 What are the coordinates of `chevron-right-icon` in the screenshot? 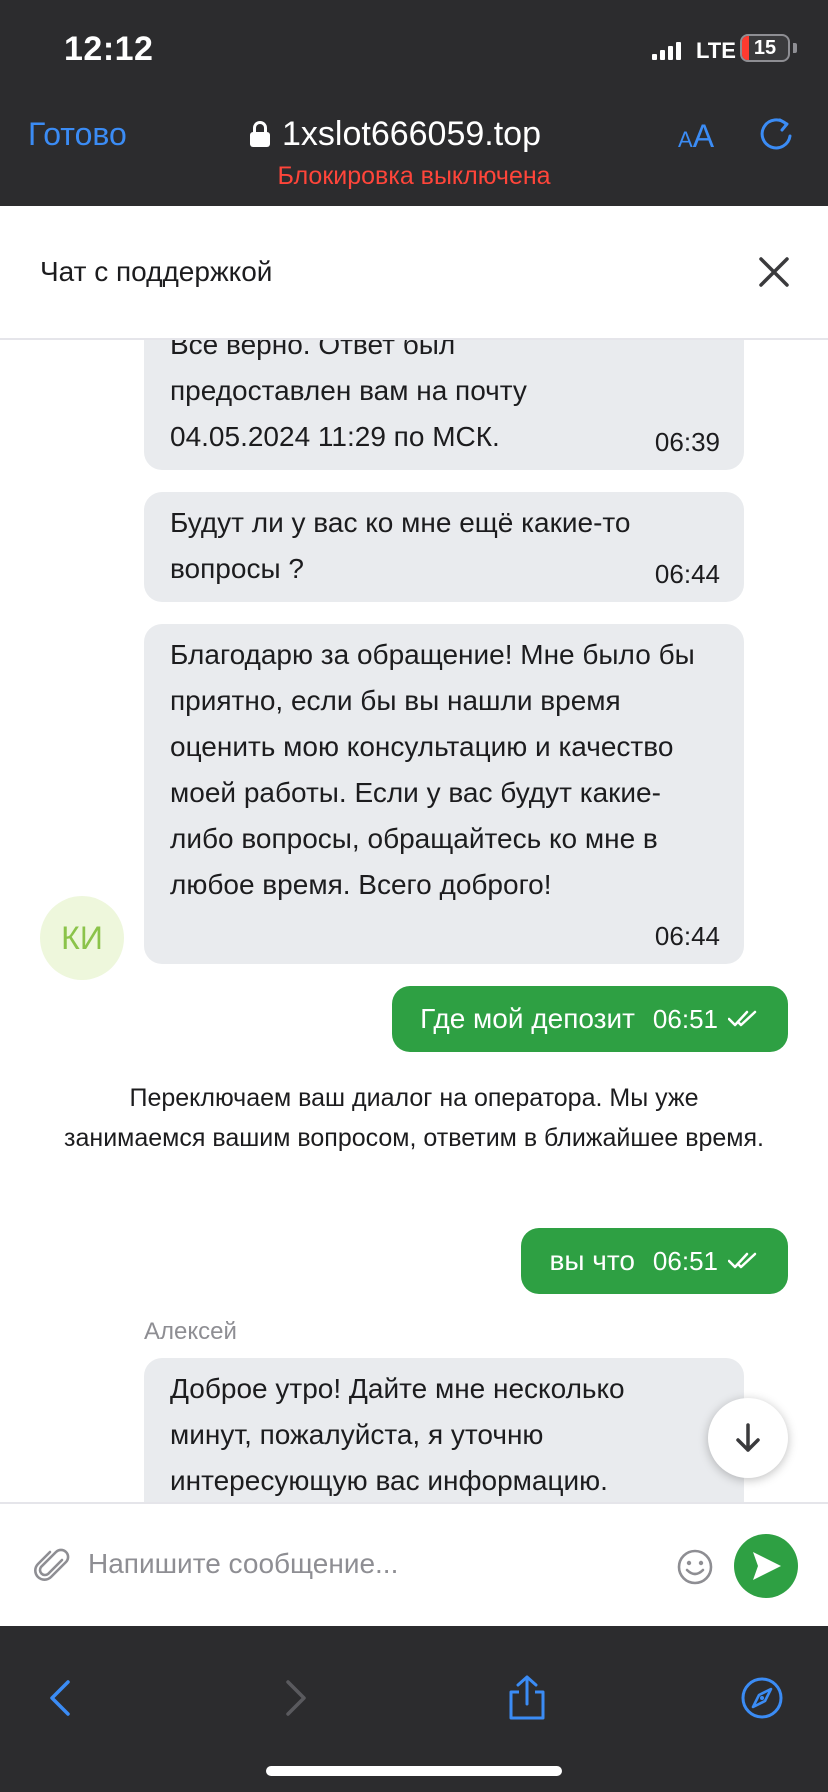 It's located at (296, 1698).